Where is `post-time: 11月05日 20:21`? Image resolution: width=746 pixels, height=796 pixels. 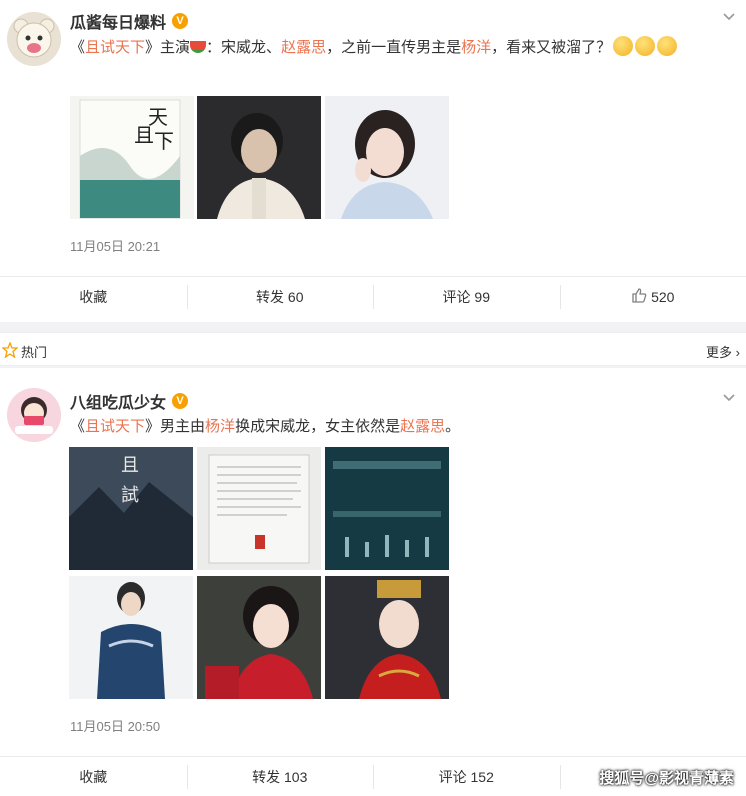
post-time: 11月05日 20:21 is located at coordinates (115, 245).